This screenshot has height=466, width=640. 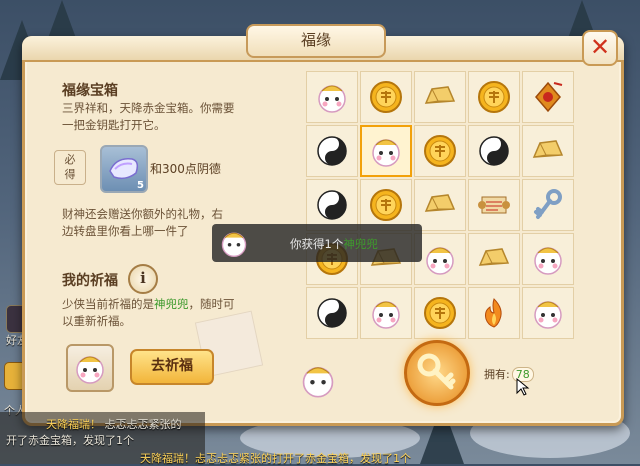 What do you see at coordinates (142, 222) in the screenshot?
I see `extra-gift-description: 财神还会赠送你额外的礼物，右边转盘里你看上哪一件了` at bounding box center [142, 222].